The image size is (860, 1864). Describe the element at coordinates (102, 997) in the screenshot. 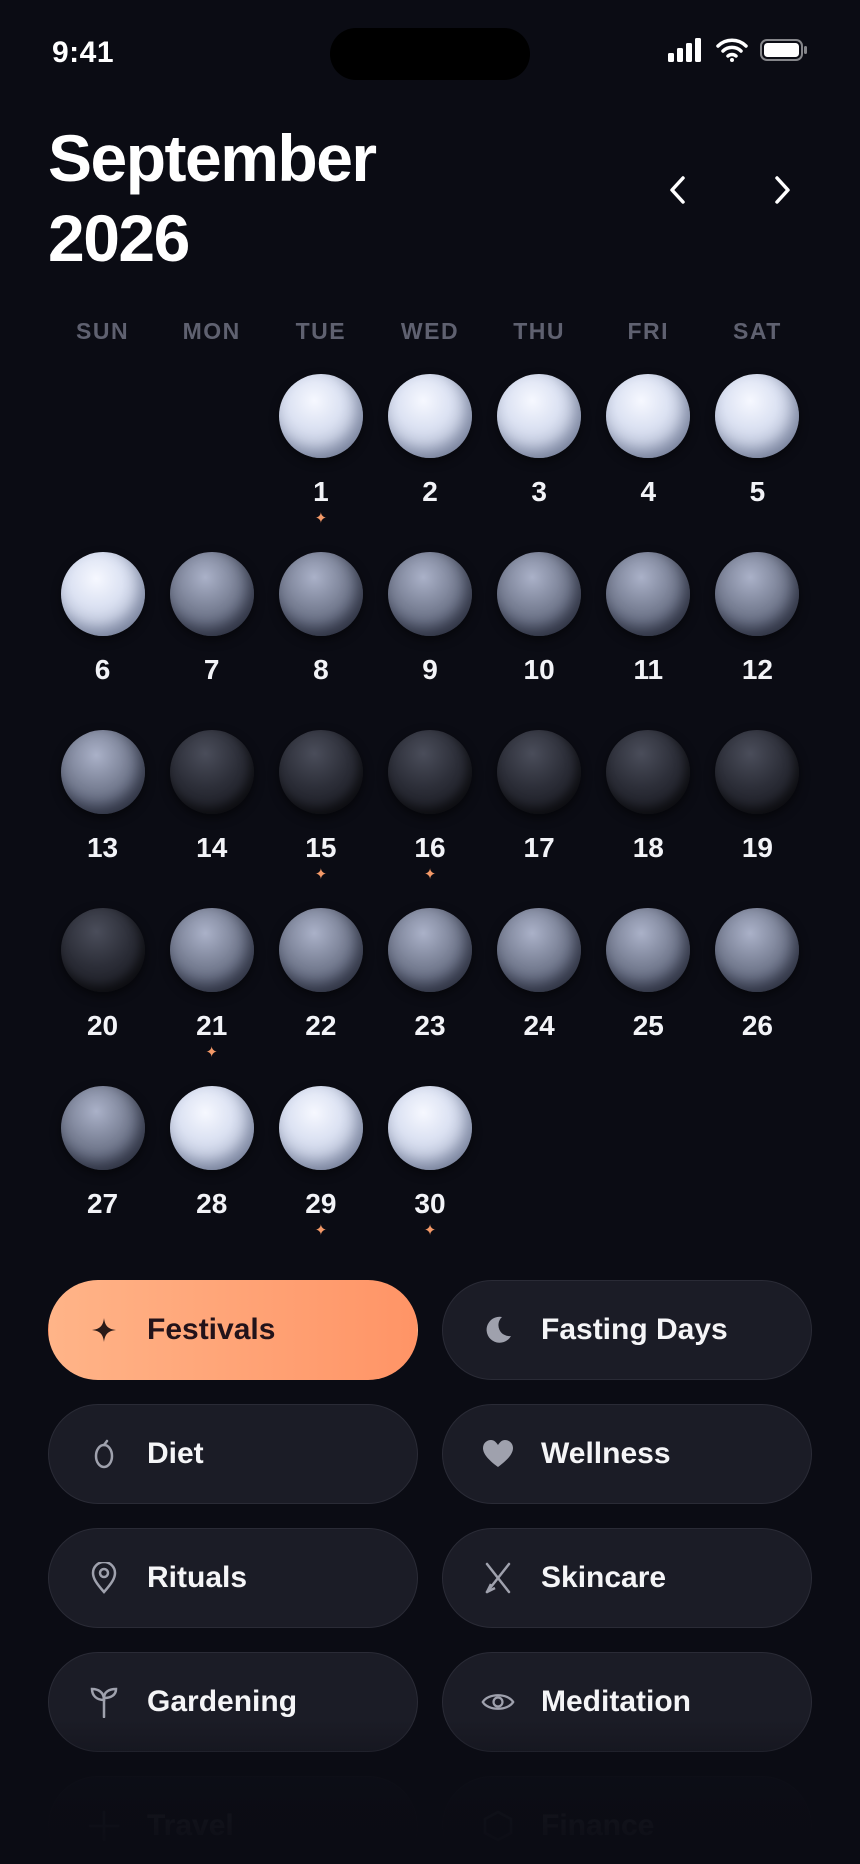

I see `calendar-day: 20` at that location.